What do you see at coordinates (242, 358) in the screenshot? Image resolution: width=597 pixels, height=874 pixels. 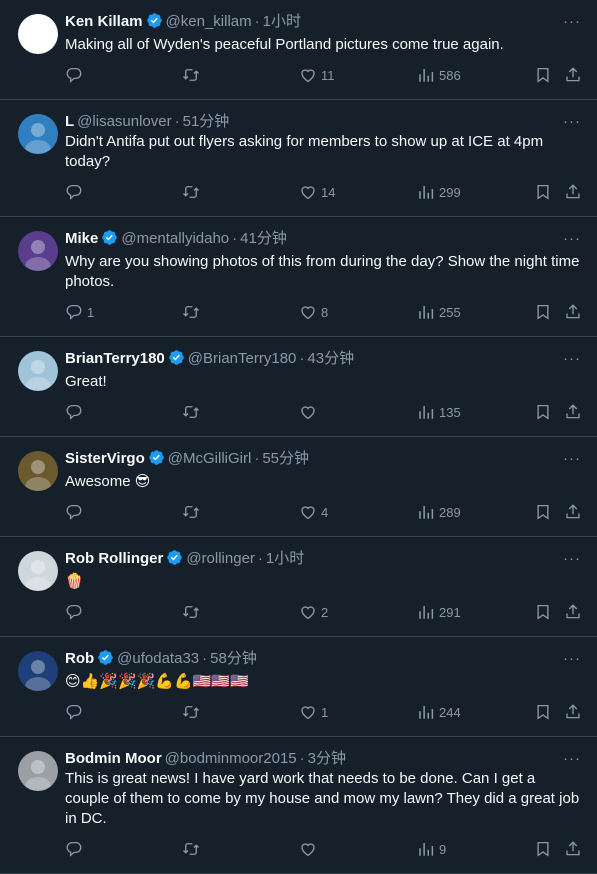 I see `user-handle: @BrianTerry180` at bounding box center [242, 358].